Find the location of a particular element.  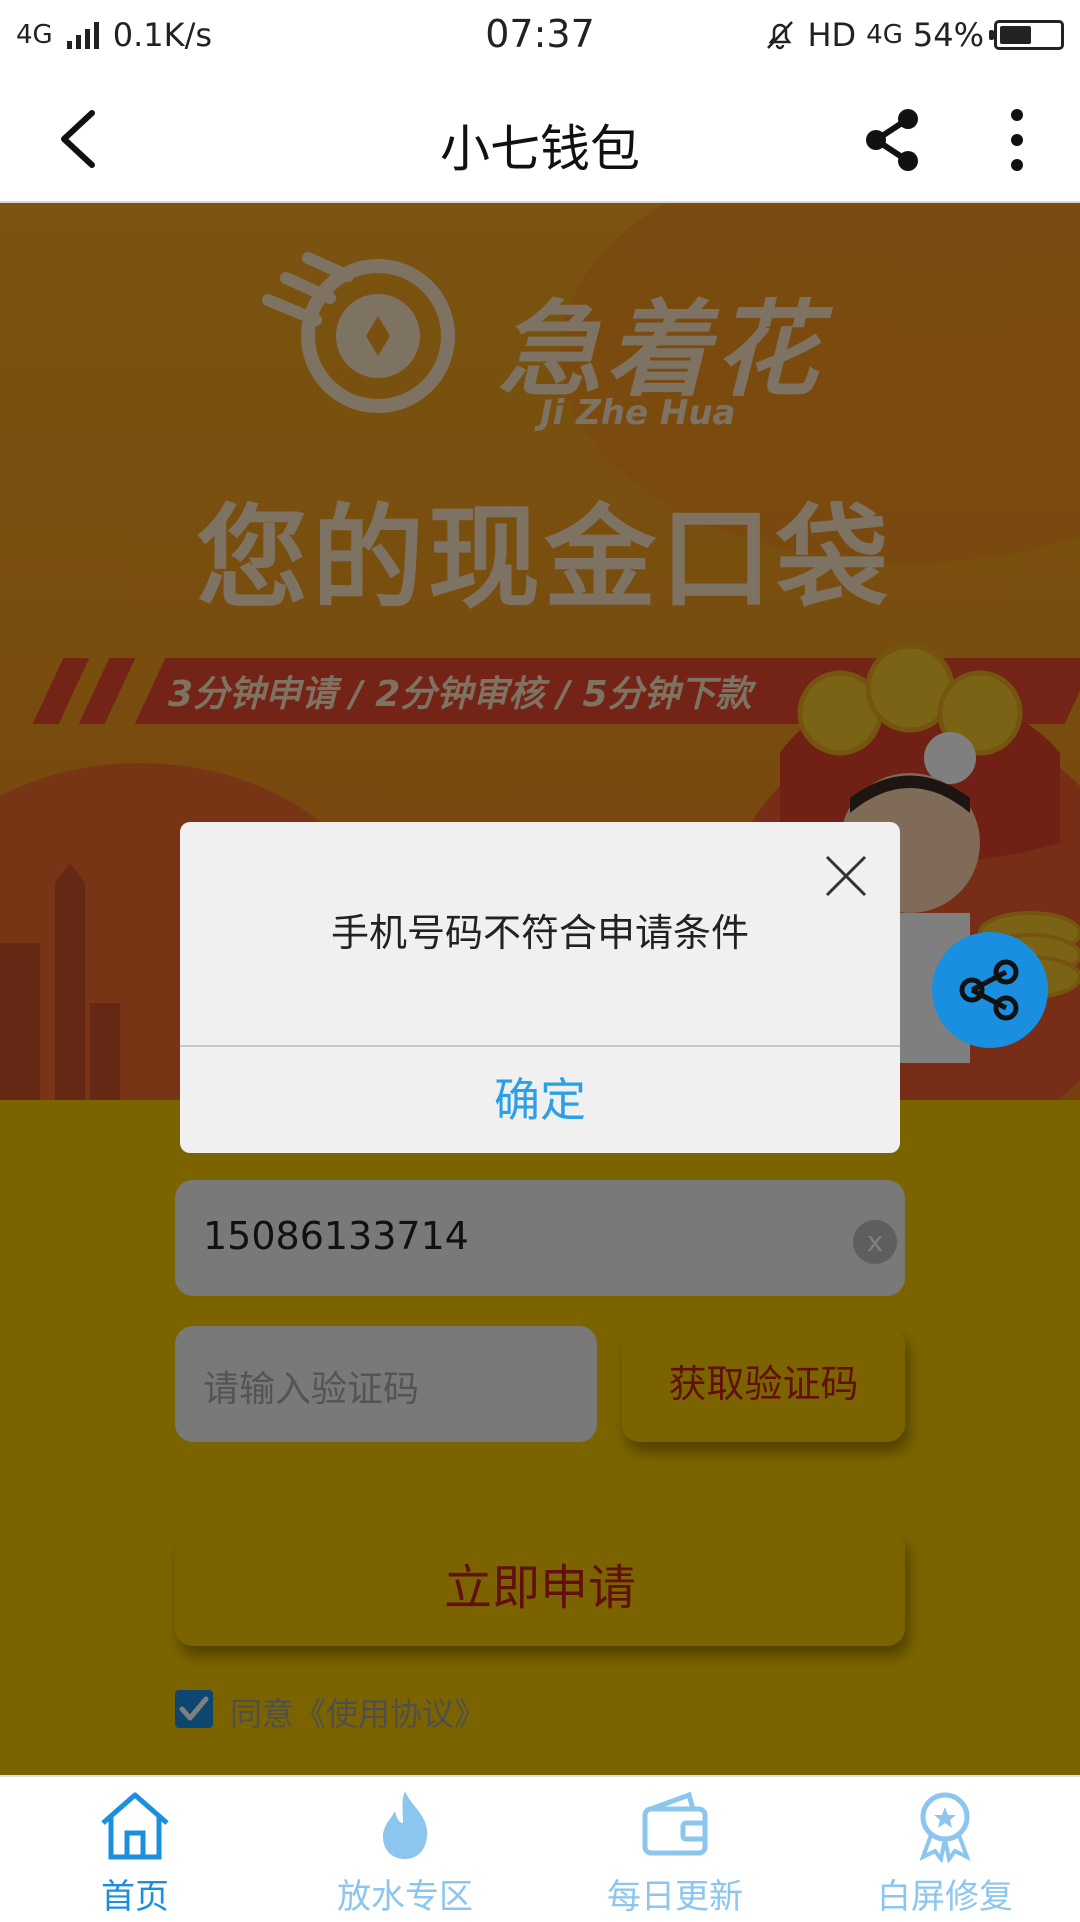

floating-share-button is located at coordinates (990, 990).